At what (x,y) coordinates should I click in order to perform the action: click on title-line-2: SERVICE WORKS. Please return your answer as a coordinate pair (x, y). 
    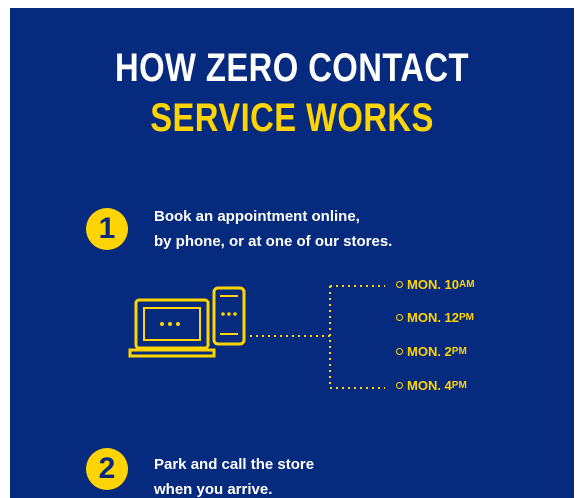
    Looking at the image, I should click on (292, 118).